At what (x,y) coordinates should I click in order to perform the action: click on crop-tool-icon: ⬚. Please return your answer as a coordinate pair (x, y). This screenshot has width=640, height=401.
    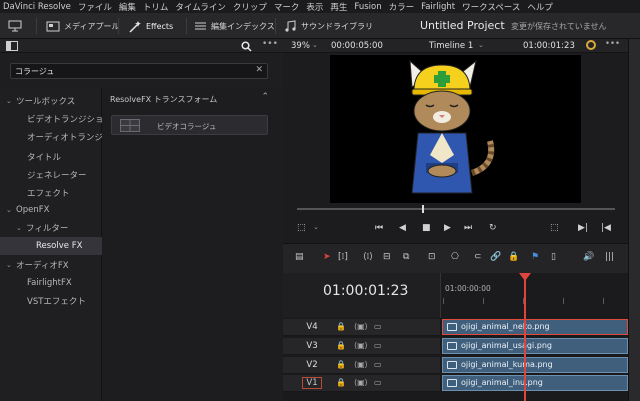
    Looking at the image, I should click on (301, 228).